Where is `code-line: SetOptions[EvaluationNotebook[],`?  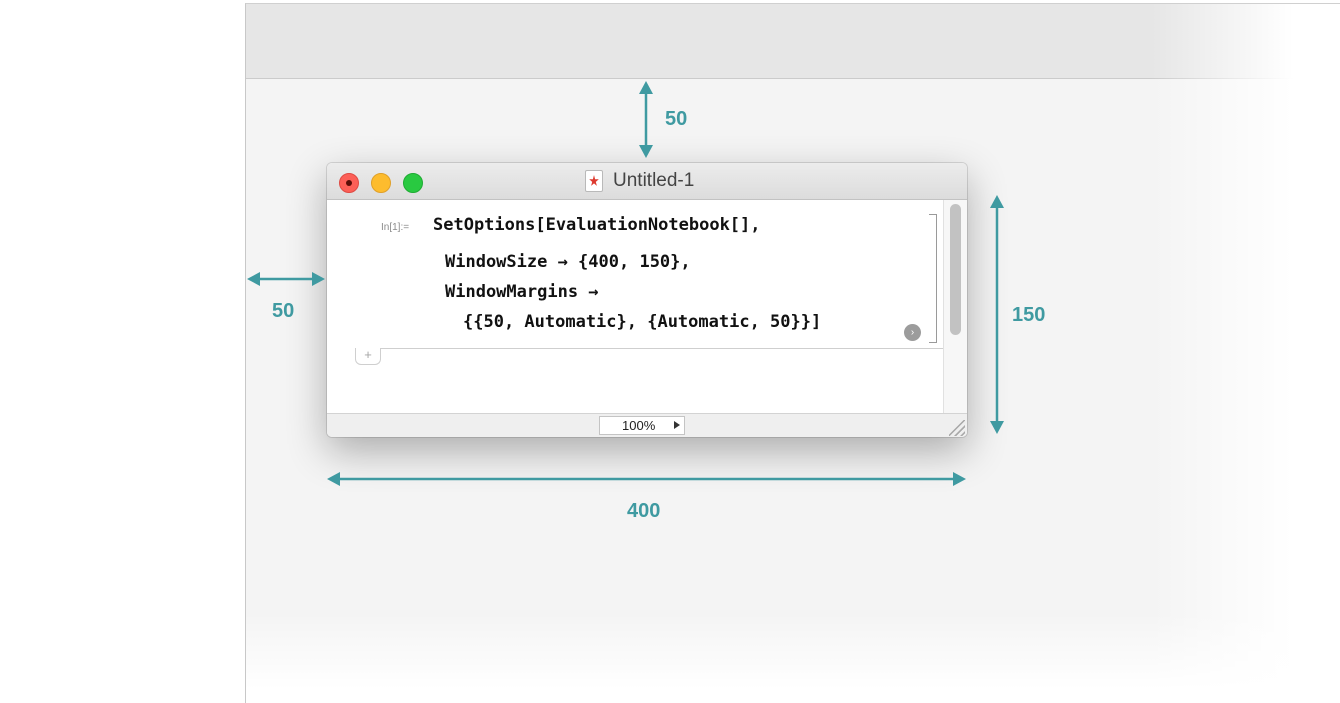
code-line: SetOptions[EvaluationNotebook[], is located at coordinates (597, 225).